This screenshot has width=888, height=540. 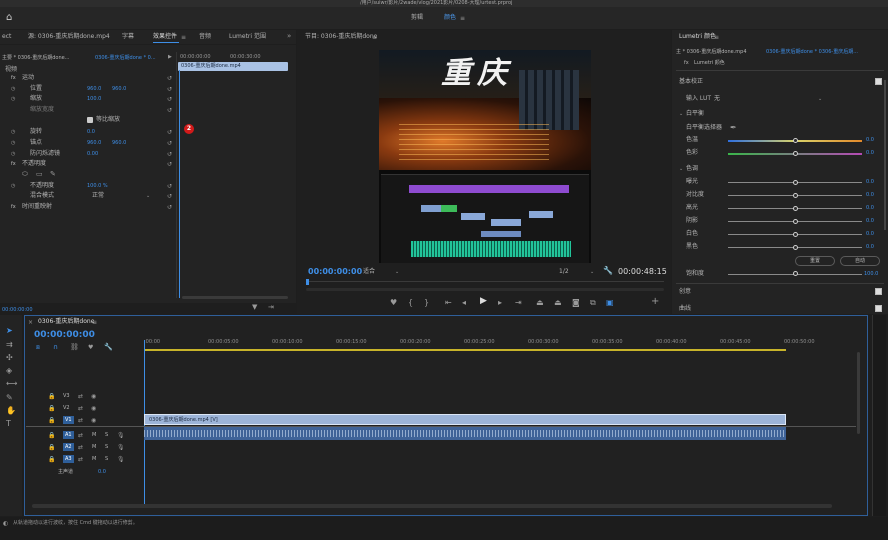 What do you see at coordinates (695, 114) in the screenshot?
I see `section-white-balance: 白平衡` at bounding box center [695, 114].